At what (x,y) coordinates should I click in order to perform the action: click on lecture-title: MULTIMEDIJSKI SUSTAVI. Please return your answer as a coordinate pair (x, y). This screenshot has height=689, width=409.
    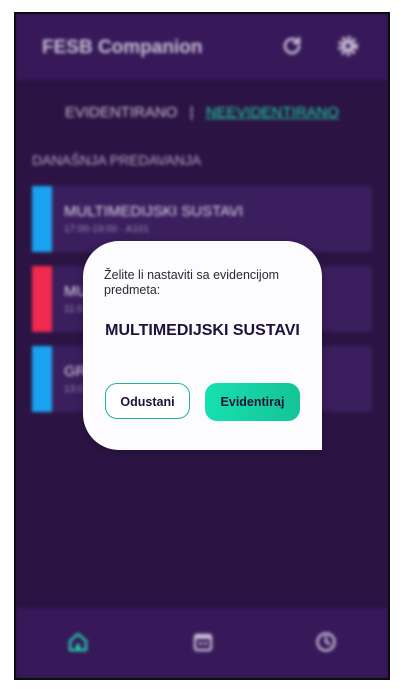
    Looking at the image, I should click on (154, 211).